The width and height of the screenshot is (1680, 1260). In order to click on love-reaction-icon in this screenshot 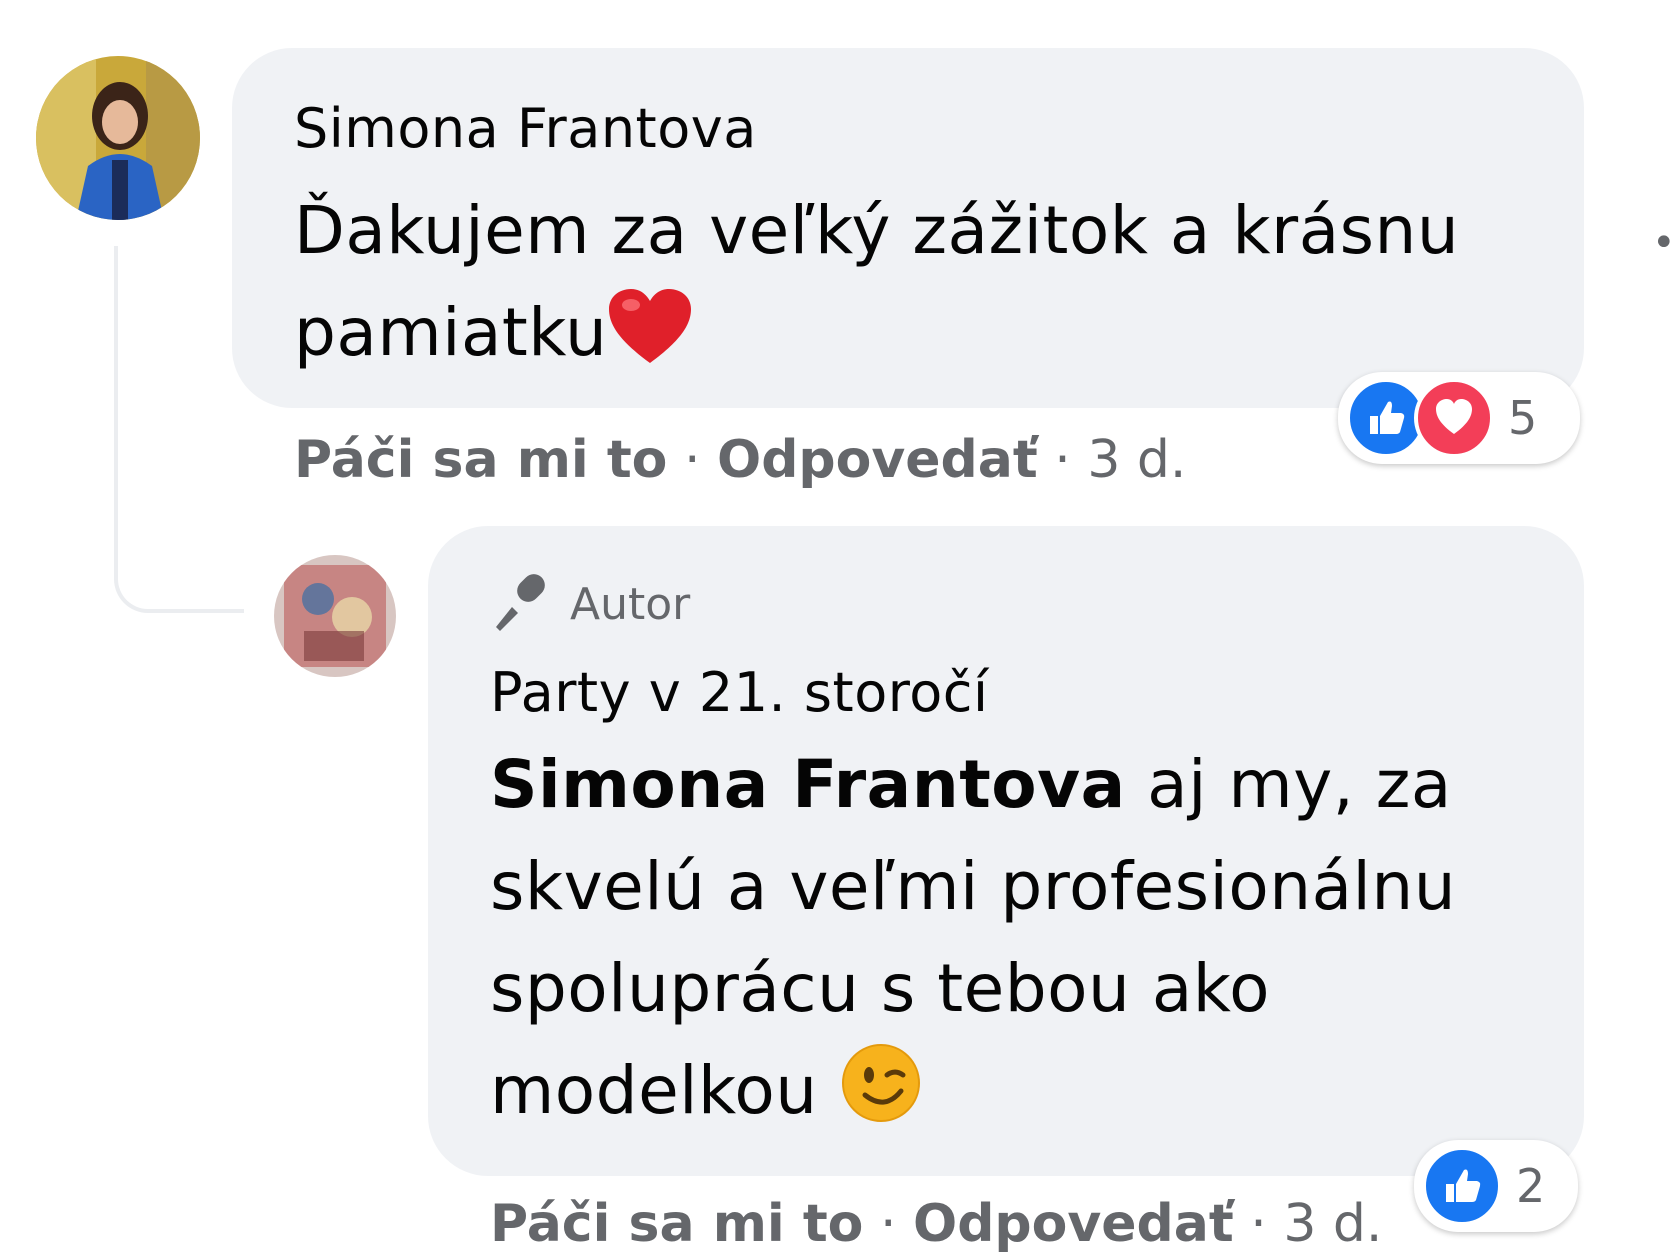, I will do `click(1454, 418)`.